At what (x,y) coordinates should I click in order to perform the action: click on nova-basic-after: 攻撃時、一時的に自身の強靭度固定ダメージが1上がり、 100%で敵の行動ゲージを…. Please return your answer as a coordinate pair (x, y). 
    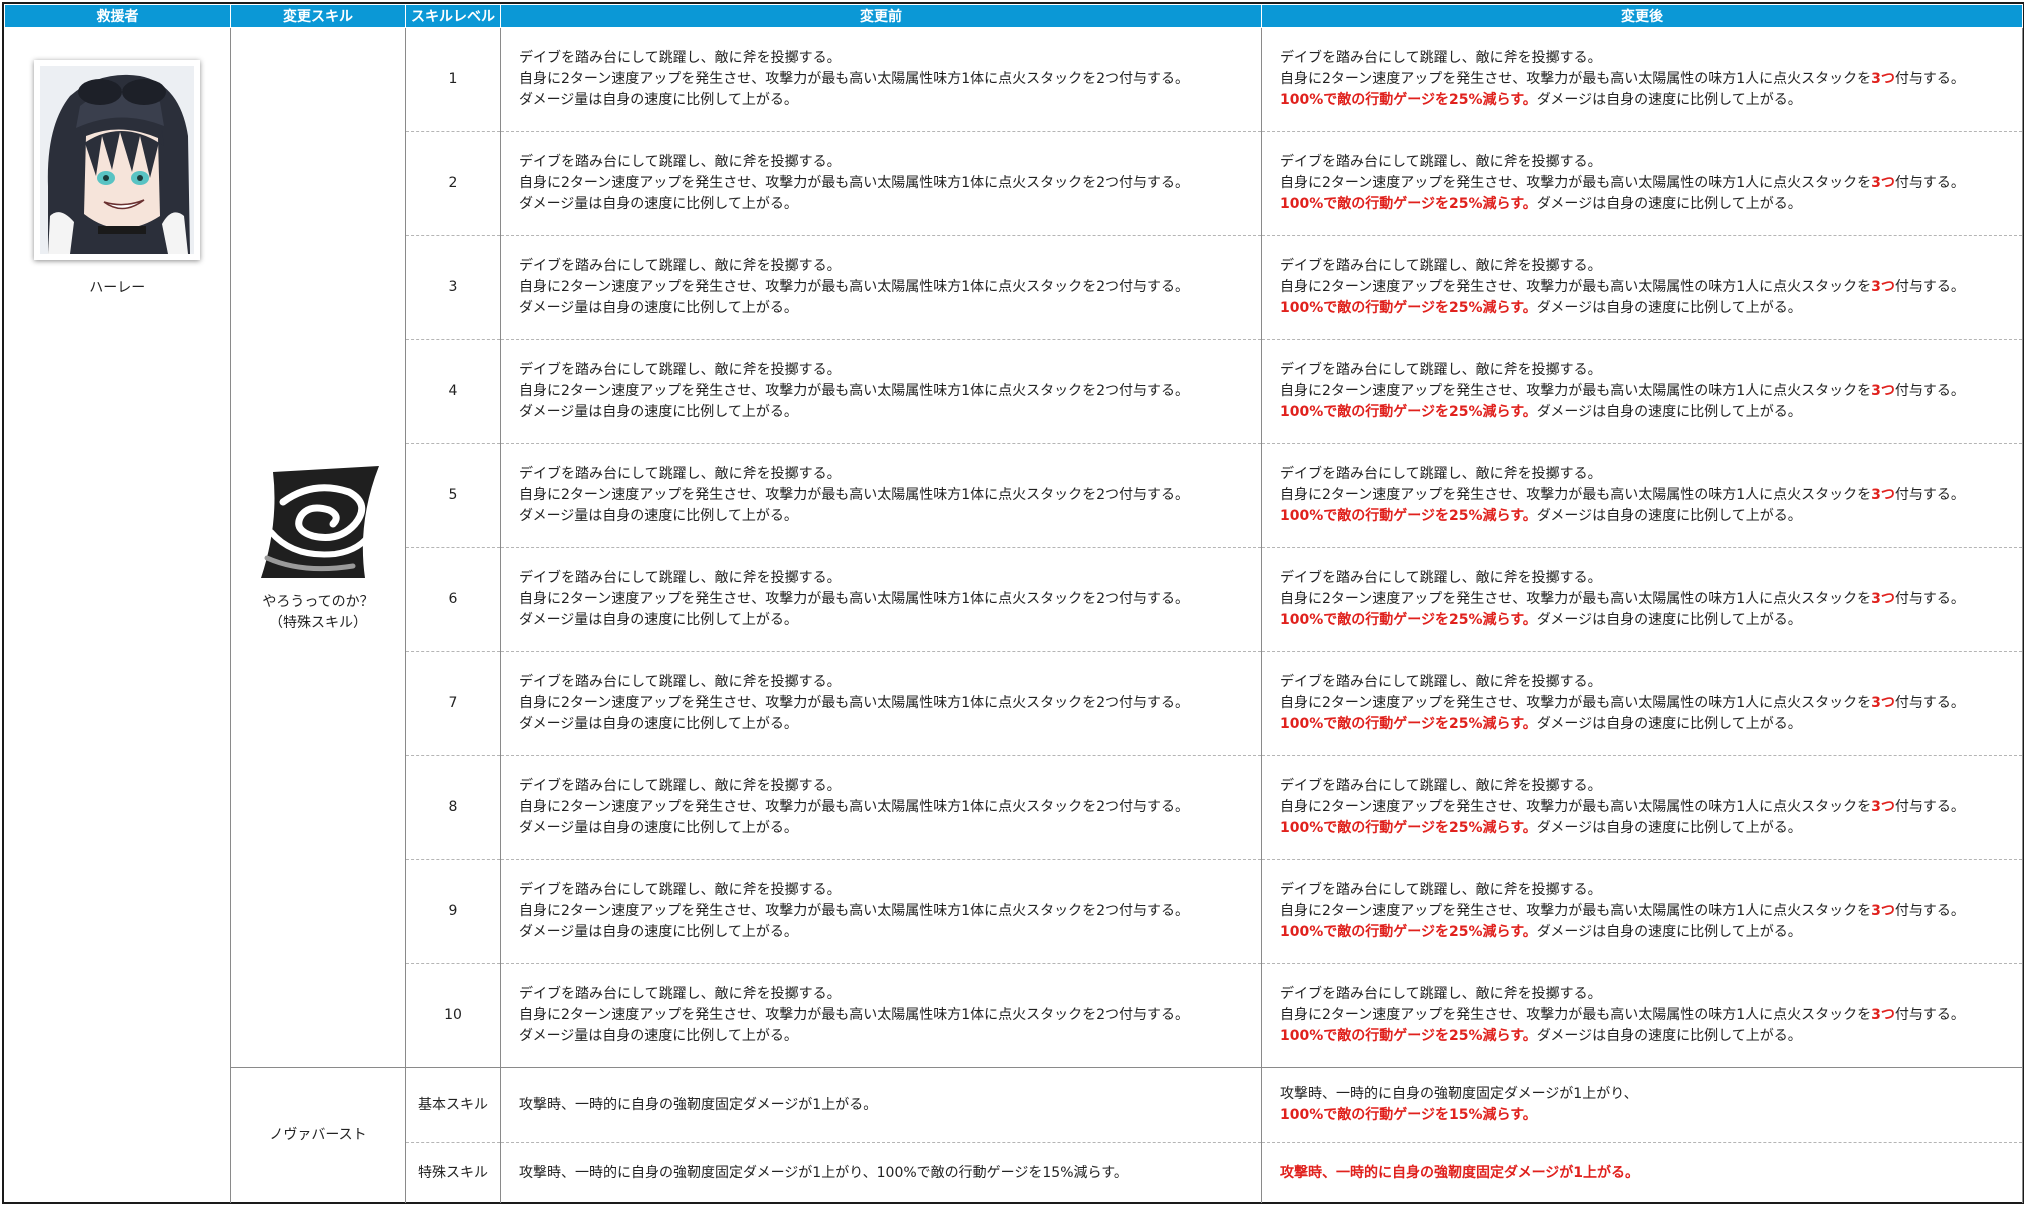
    Looking at the image, I should click on (1642, 1105).